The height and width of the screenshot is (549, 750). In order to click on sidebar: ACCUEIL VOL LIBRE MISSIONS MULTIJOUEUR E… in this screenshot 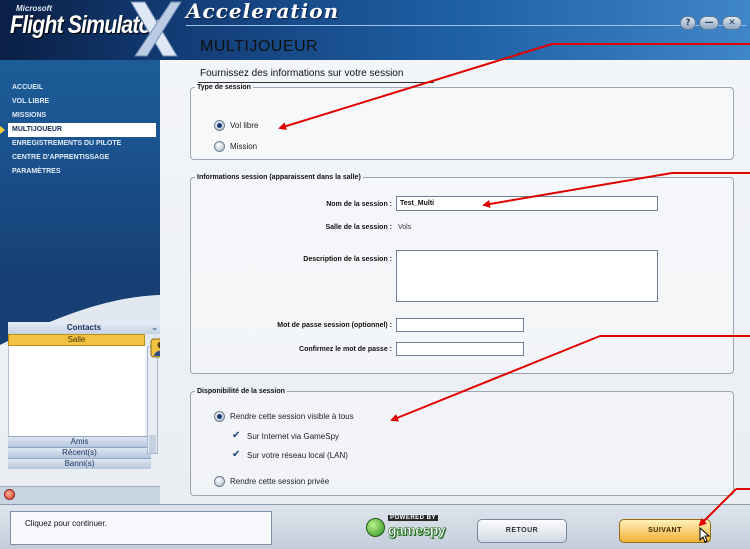, I will do `click(80, 167)`.